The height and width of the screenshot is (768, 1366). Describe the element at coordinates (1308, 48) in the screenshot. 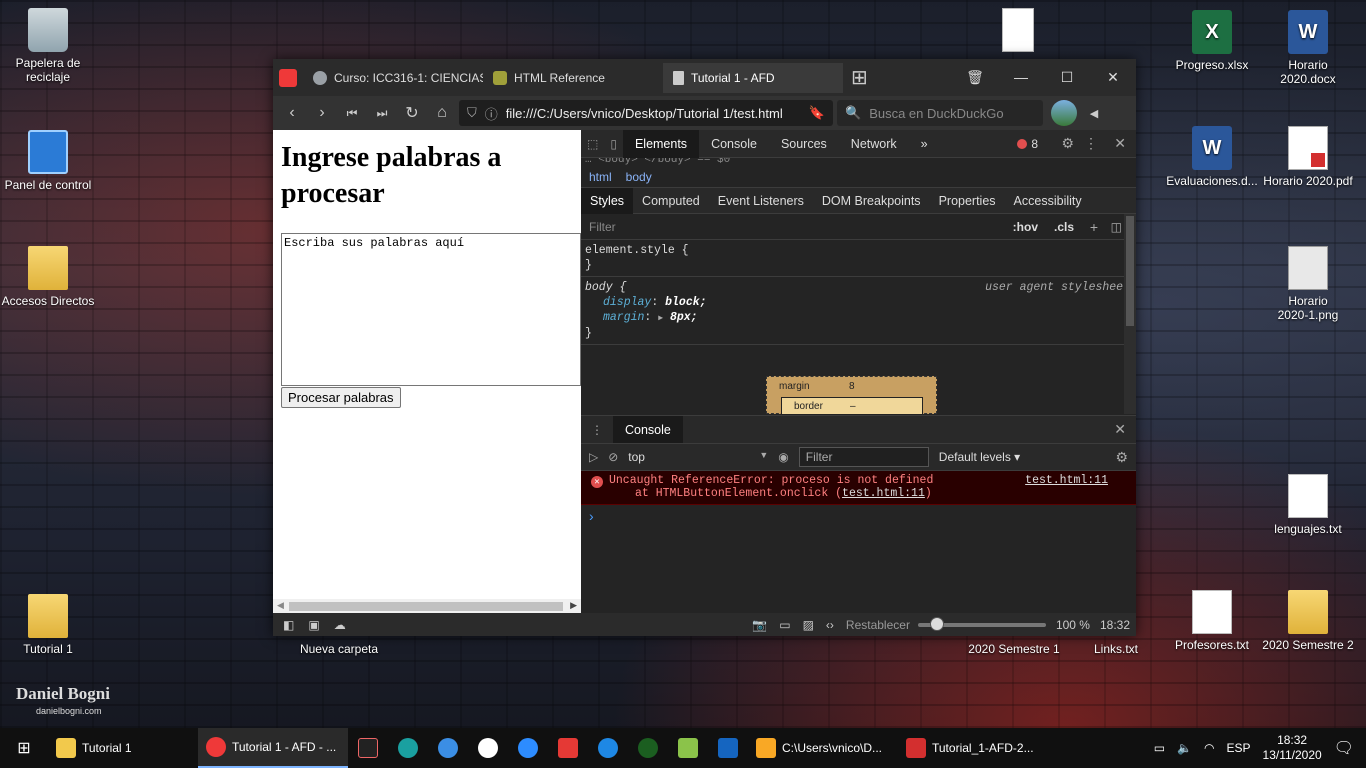

I see `desktop-icon-horario-docx: W Horario 2020.docx` at that location.